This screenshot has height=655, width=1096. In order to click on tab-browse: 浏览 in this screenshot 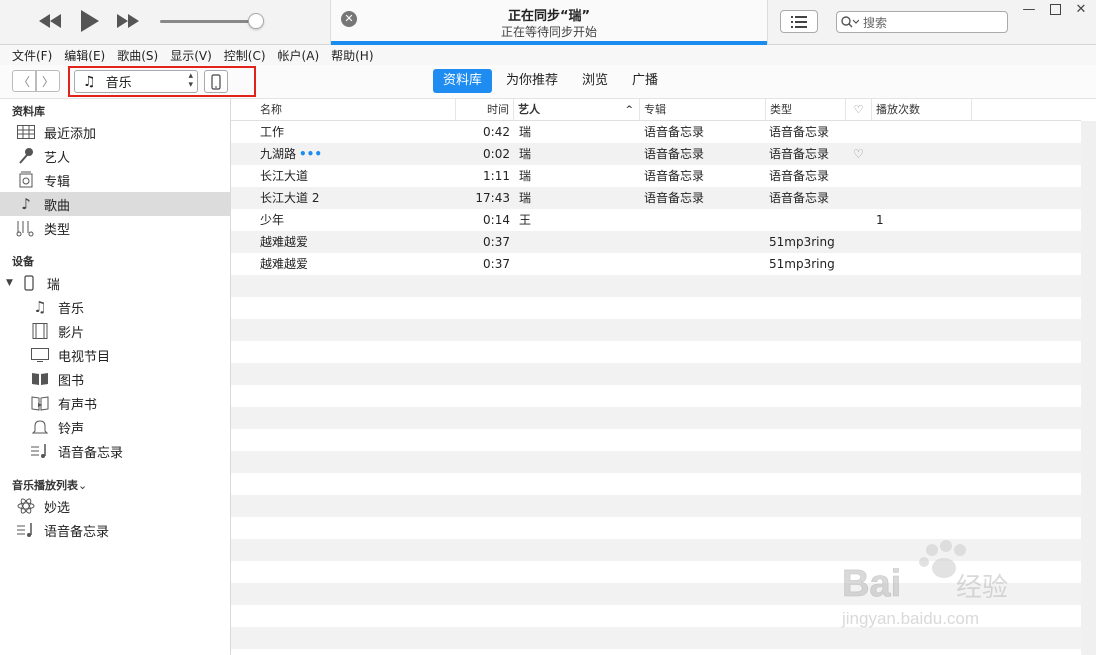, I will do `click(595, 81)`.